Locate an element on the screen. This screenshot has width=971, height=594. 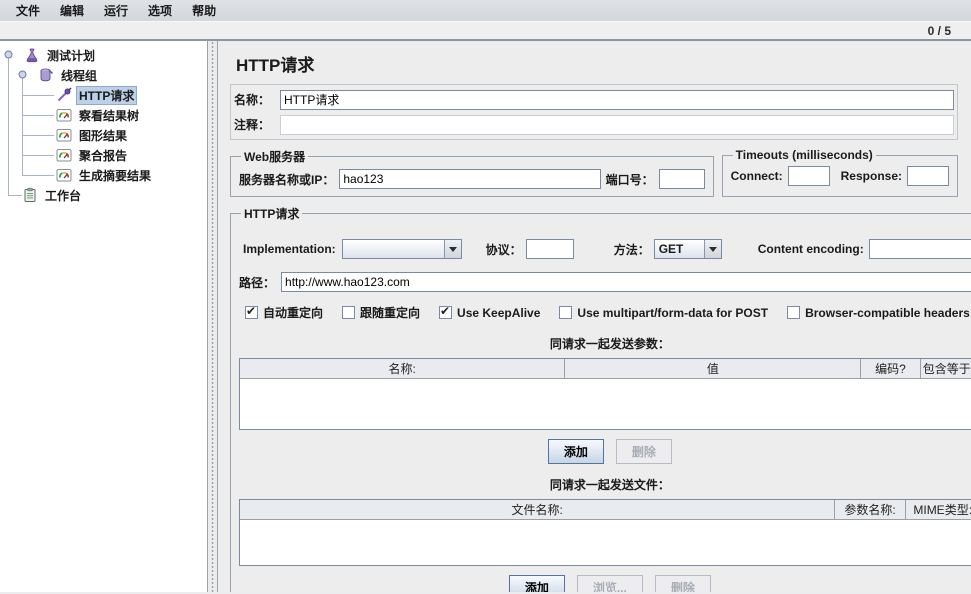
tree-item-graph-results: 图形结果 is located at coordinates (93, 135).